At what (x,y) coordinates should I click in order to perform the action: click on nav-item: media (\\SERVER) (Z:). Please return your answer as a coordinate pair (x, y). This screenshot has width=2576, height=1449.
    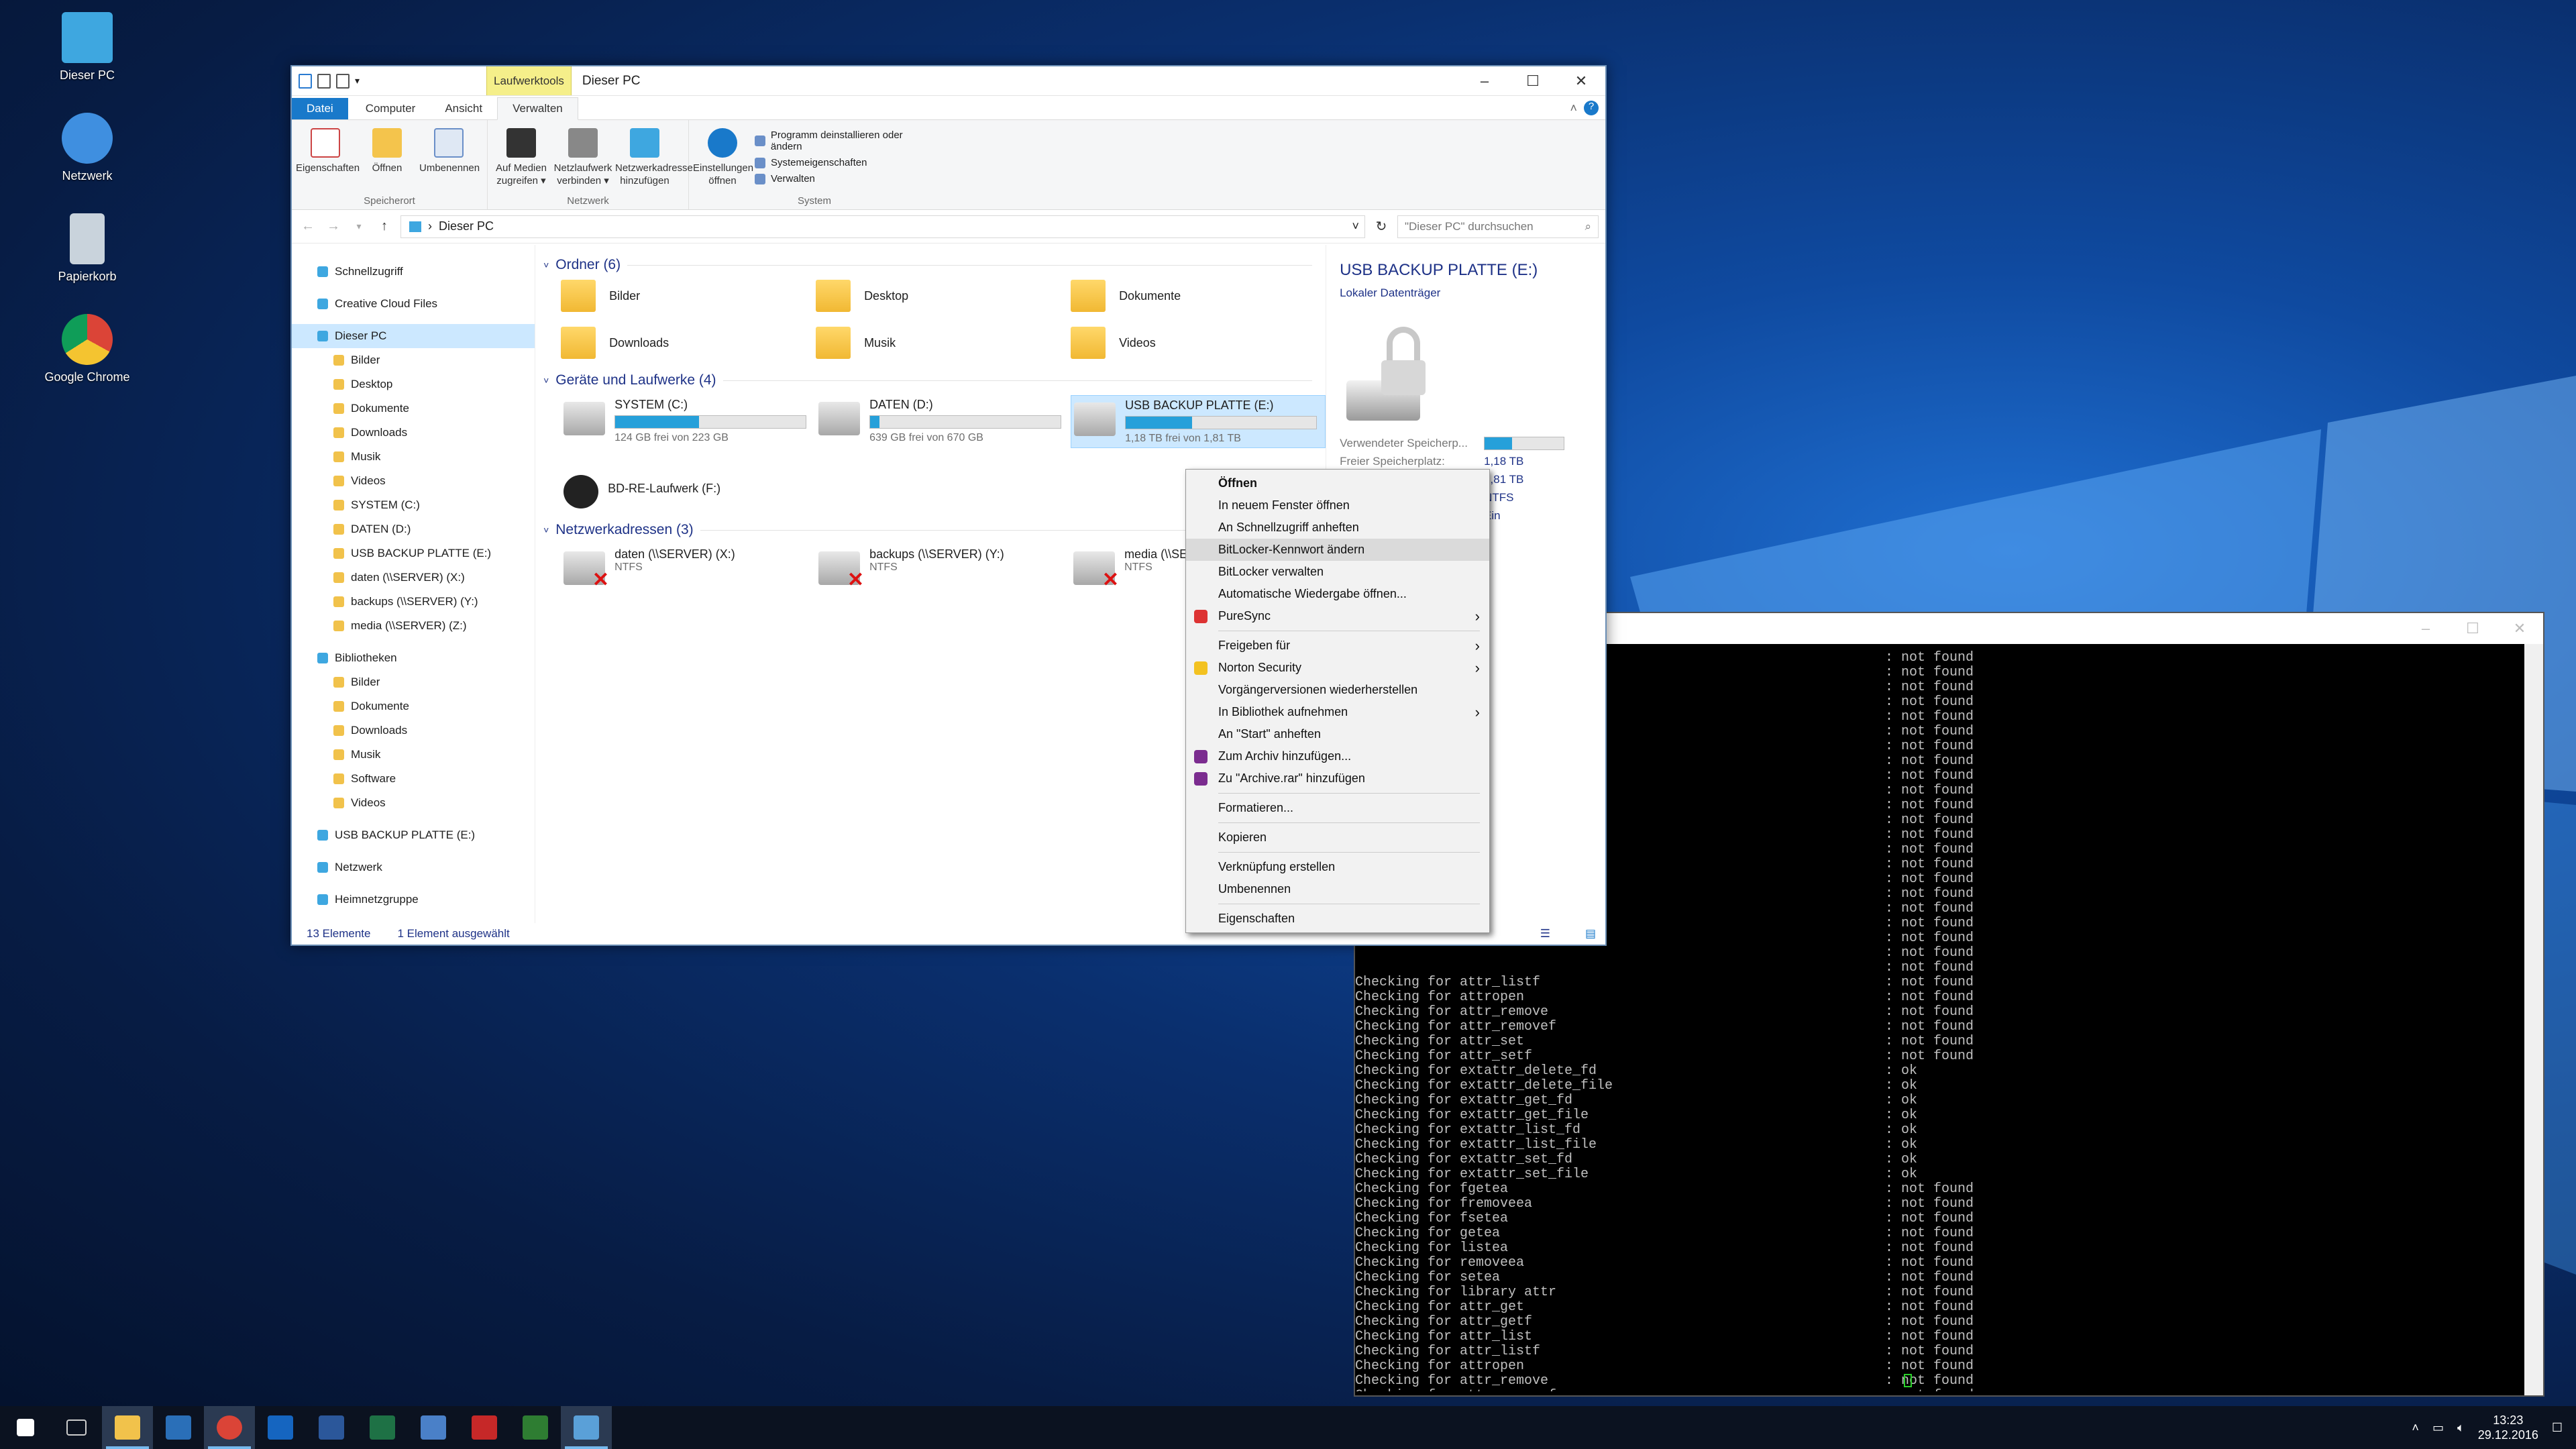
    Looking at the image, I should click on (413, 626).